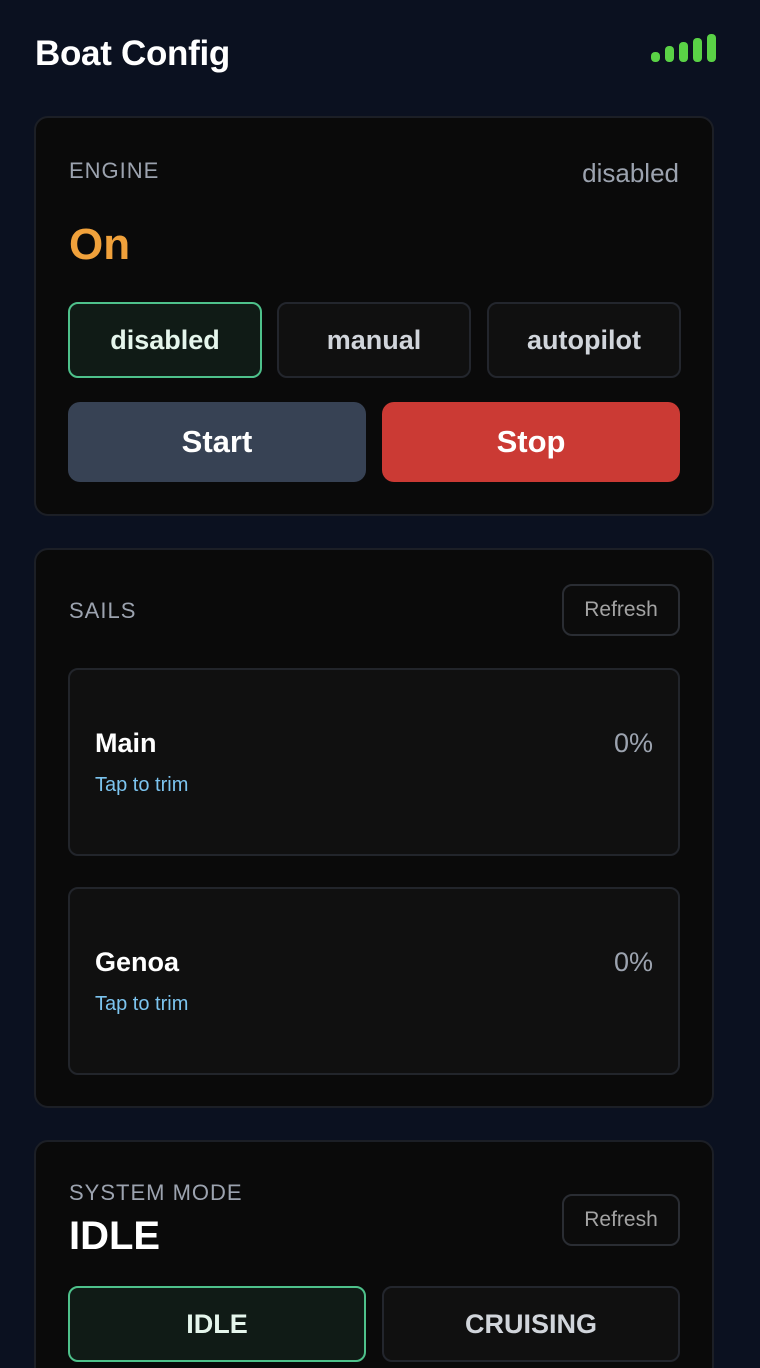 This screenshot has height=1368, width=760. What do you see at coordinates (531, 442) in the screenshot?
I see `engine-stop-button: Stop` at bounding box center [531, 442].